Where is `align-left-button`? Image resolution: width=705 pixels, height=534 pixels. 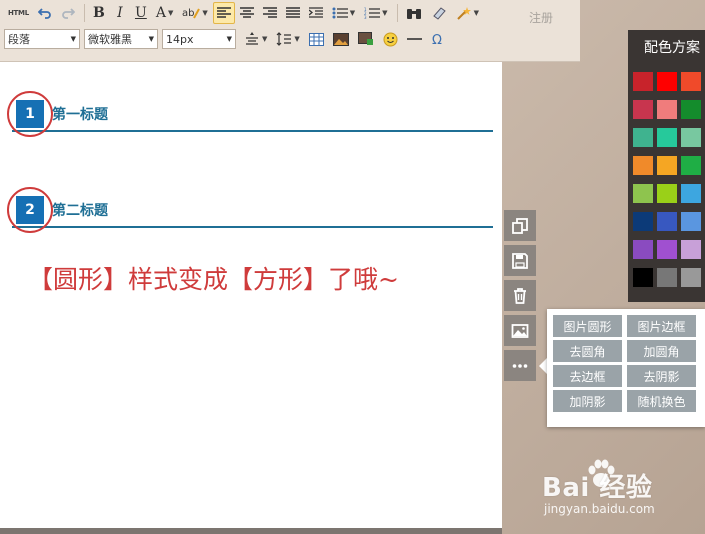 align-left-button is located at coordinates (223, 13).